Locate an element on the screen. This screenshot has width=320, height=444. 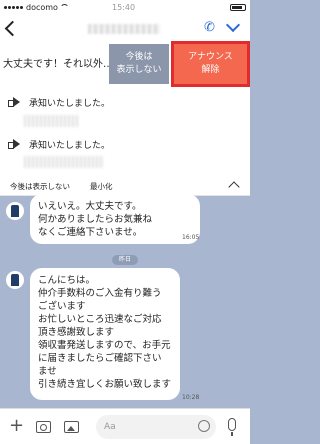
footer-hide-button: 今後は表示しない is located at coordinates (40, 186).